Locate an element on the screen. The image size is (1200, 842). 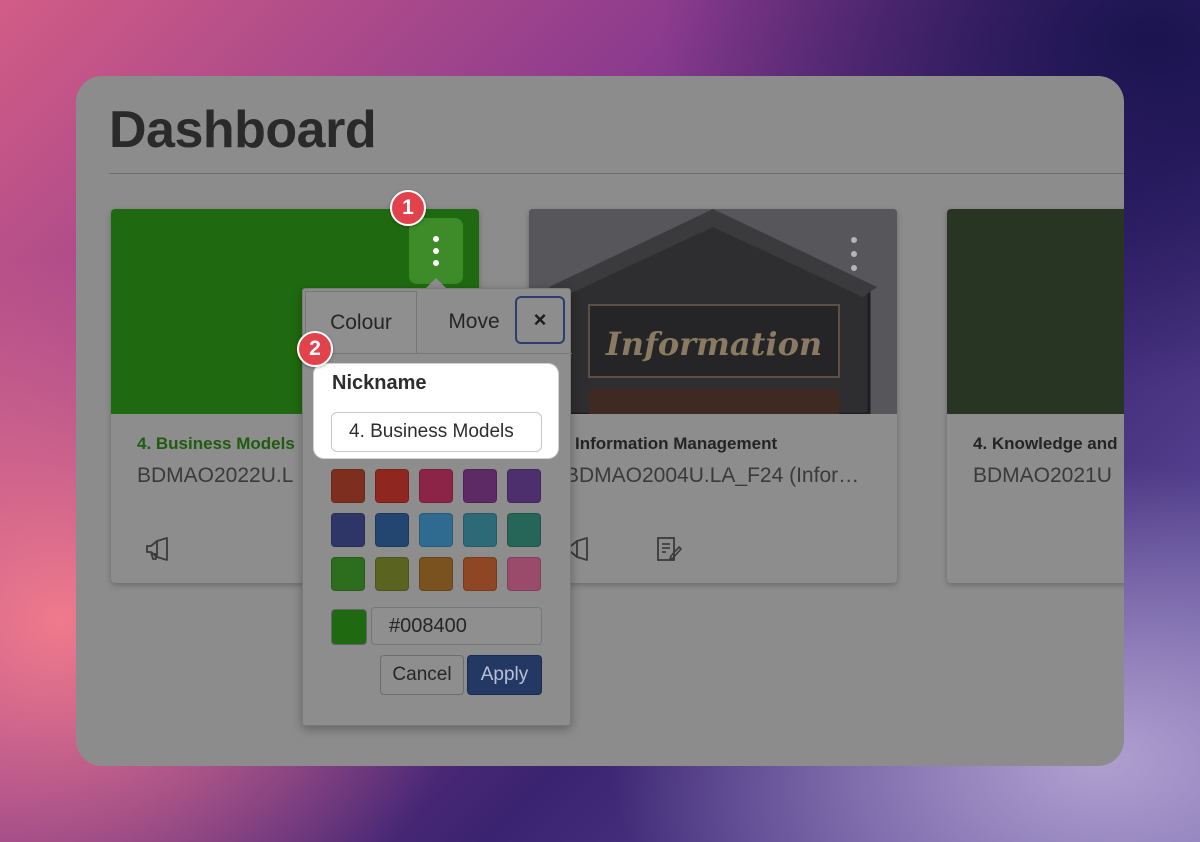
course-card-hero-image: Information is located at coordinates (713, 311).